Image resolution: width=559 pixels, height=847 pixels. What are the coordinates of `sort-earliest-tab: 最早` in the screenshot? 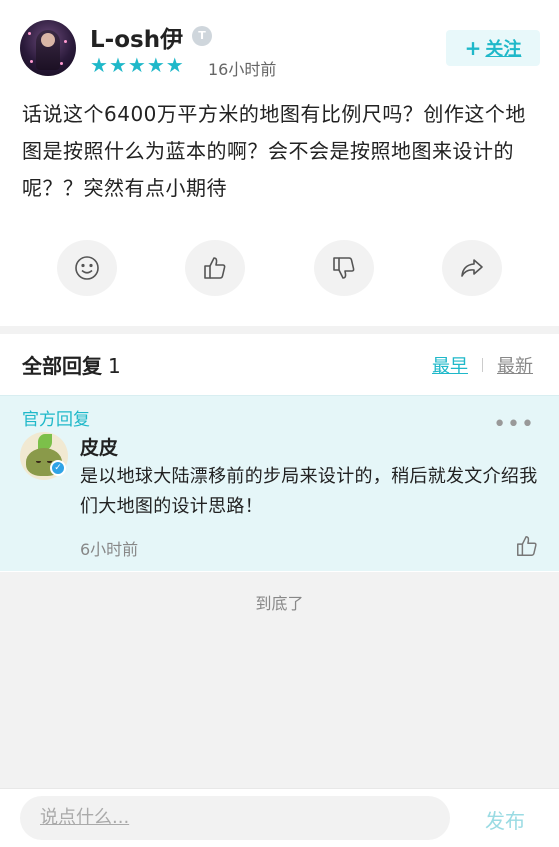 It's located at (450, 365).